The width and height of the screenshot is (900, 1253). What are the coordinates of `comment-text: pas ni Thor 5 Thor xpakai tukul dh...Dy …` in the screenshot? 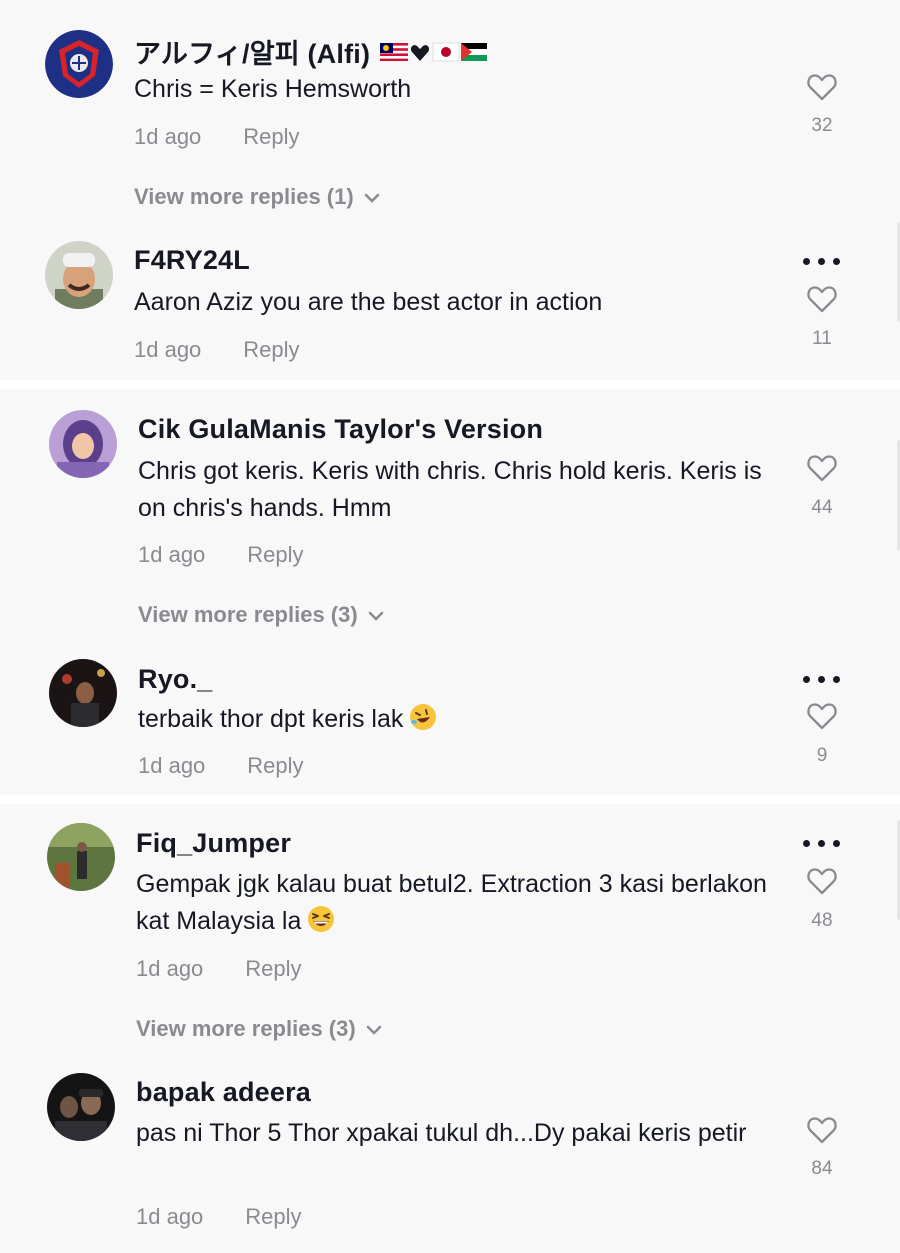 It's located at (441, 1133).